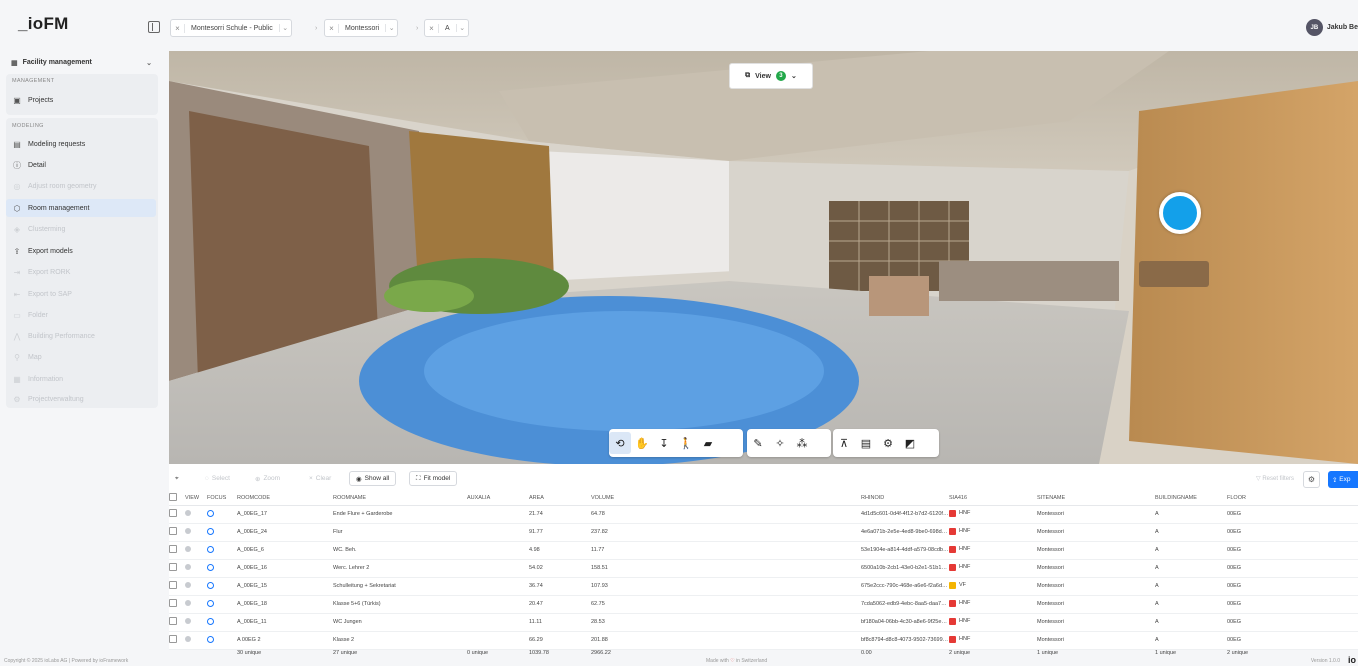 The height and width of the screenshot is (666, 1358). What do you see at coordinates (686, 443) in the screenshot?
I see `walk-person-icon: 🚶` at bounding box center [686, 443].